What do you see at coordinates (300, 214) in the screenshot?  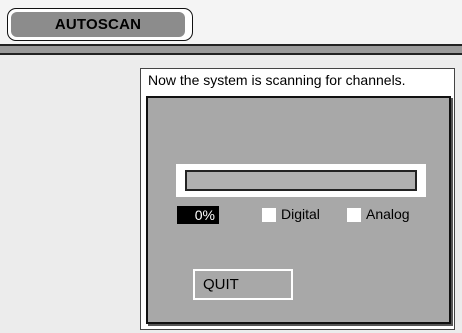 I see `digital-label: Digital` at bounding box center [300, 214].